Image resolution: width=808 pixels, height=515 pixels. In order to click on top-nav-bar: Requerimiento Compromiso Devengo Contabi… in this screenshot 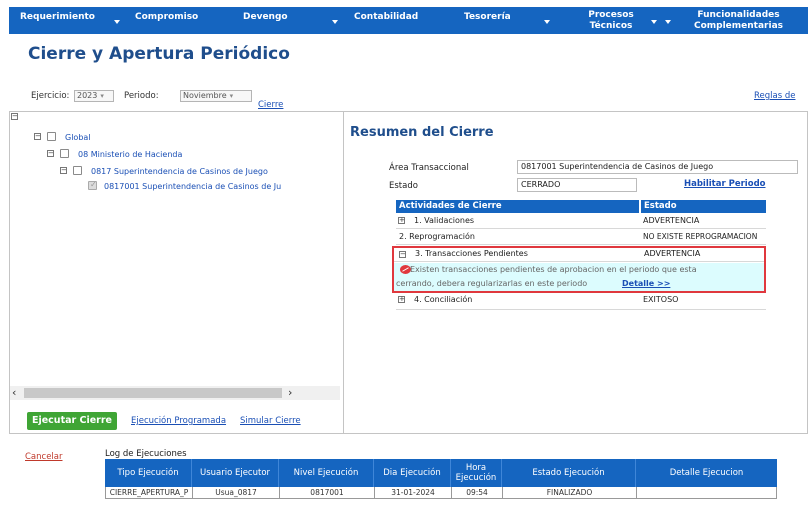, I will do `click(408, 20)`.